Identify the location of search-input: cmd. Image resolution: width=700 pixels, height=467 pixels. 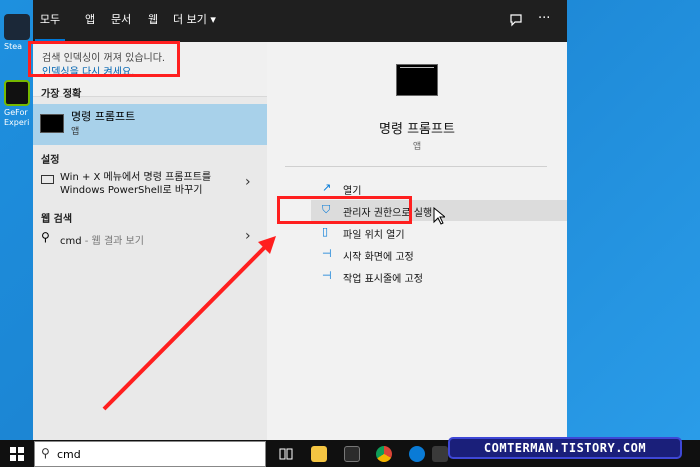
(69, 454).